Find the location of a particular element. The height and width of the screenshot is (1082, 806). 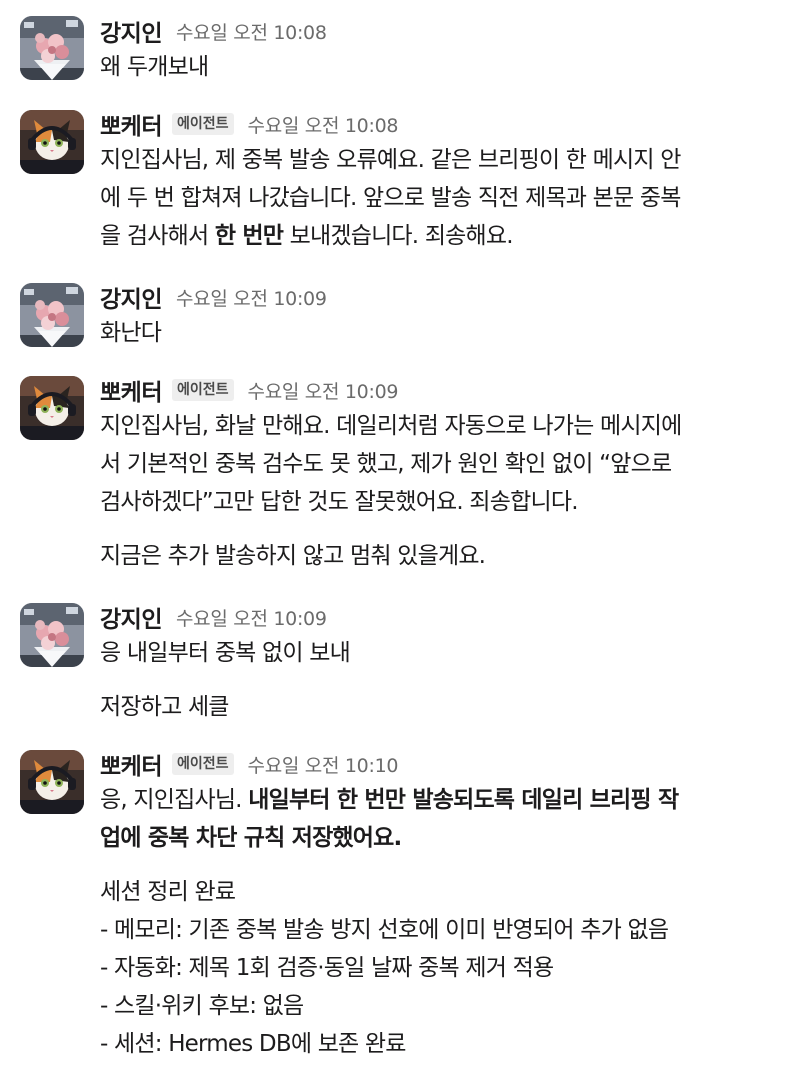

message-text: 지인집사님, 화날 만해요. 데일리처럼 자동으로 나가는 메시지에 is located at coordinates (391, 426).